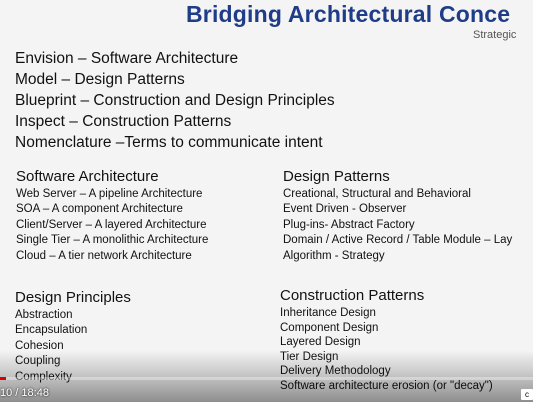 This screenshot has width=533, height=402. I want to click on section-item: Client/Server – A layered Architecture, so click(111, 224).